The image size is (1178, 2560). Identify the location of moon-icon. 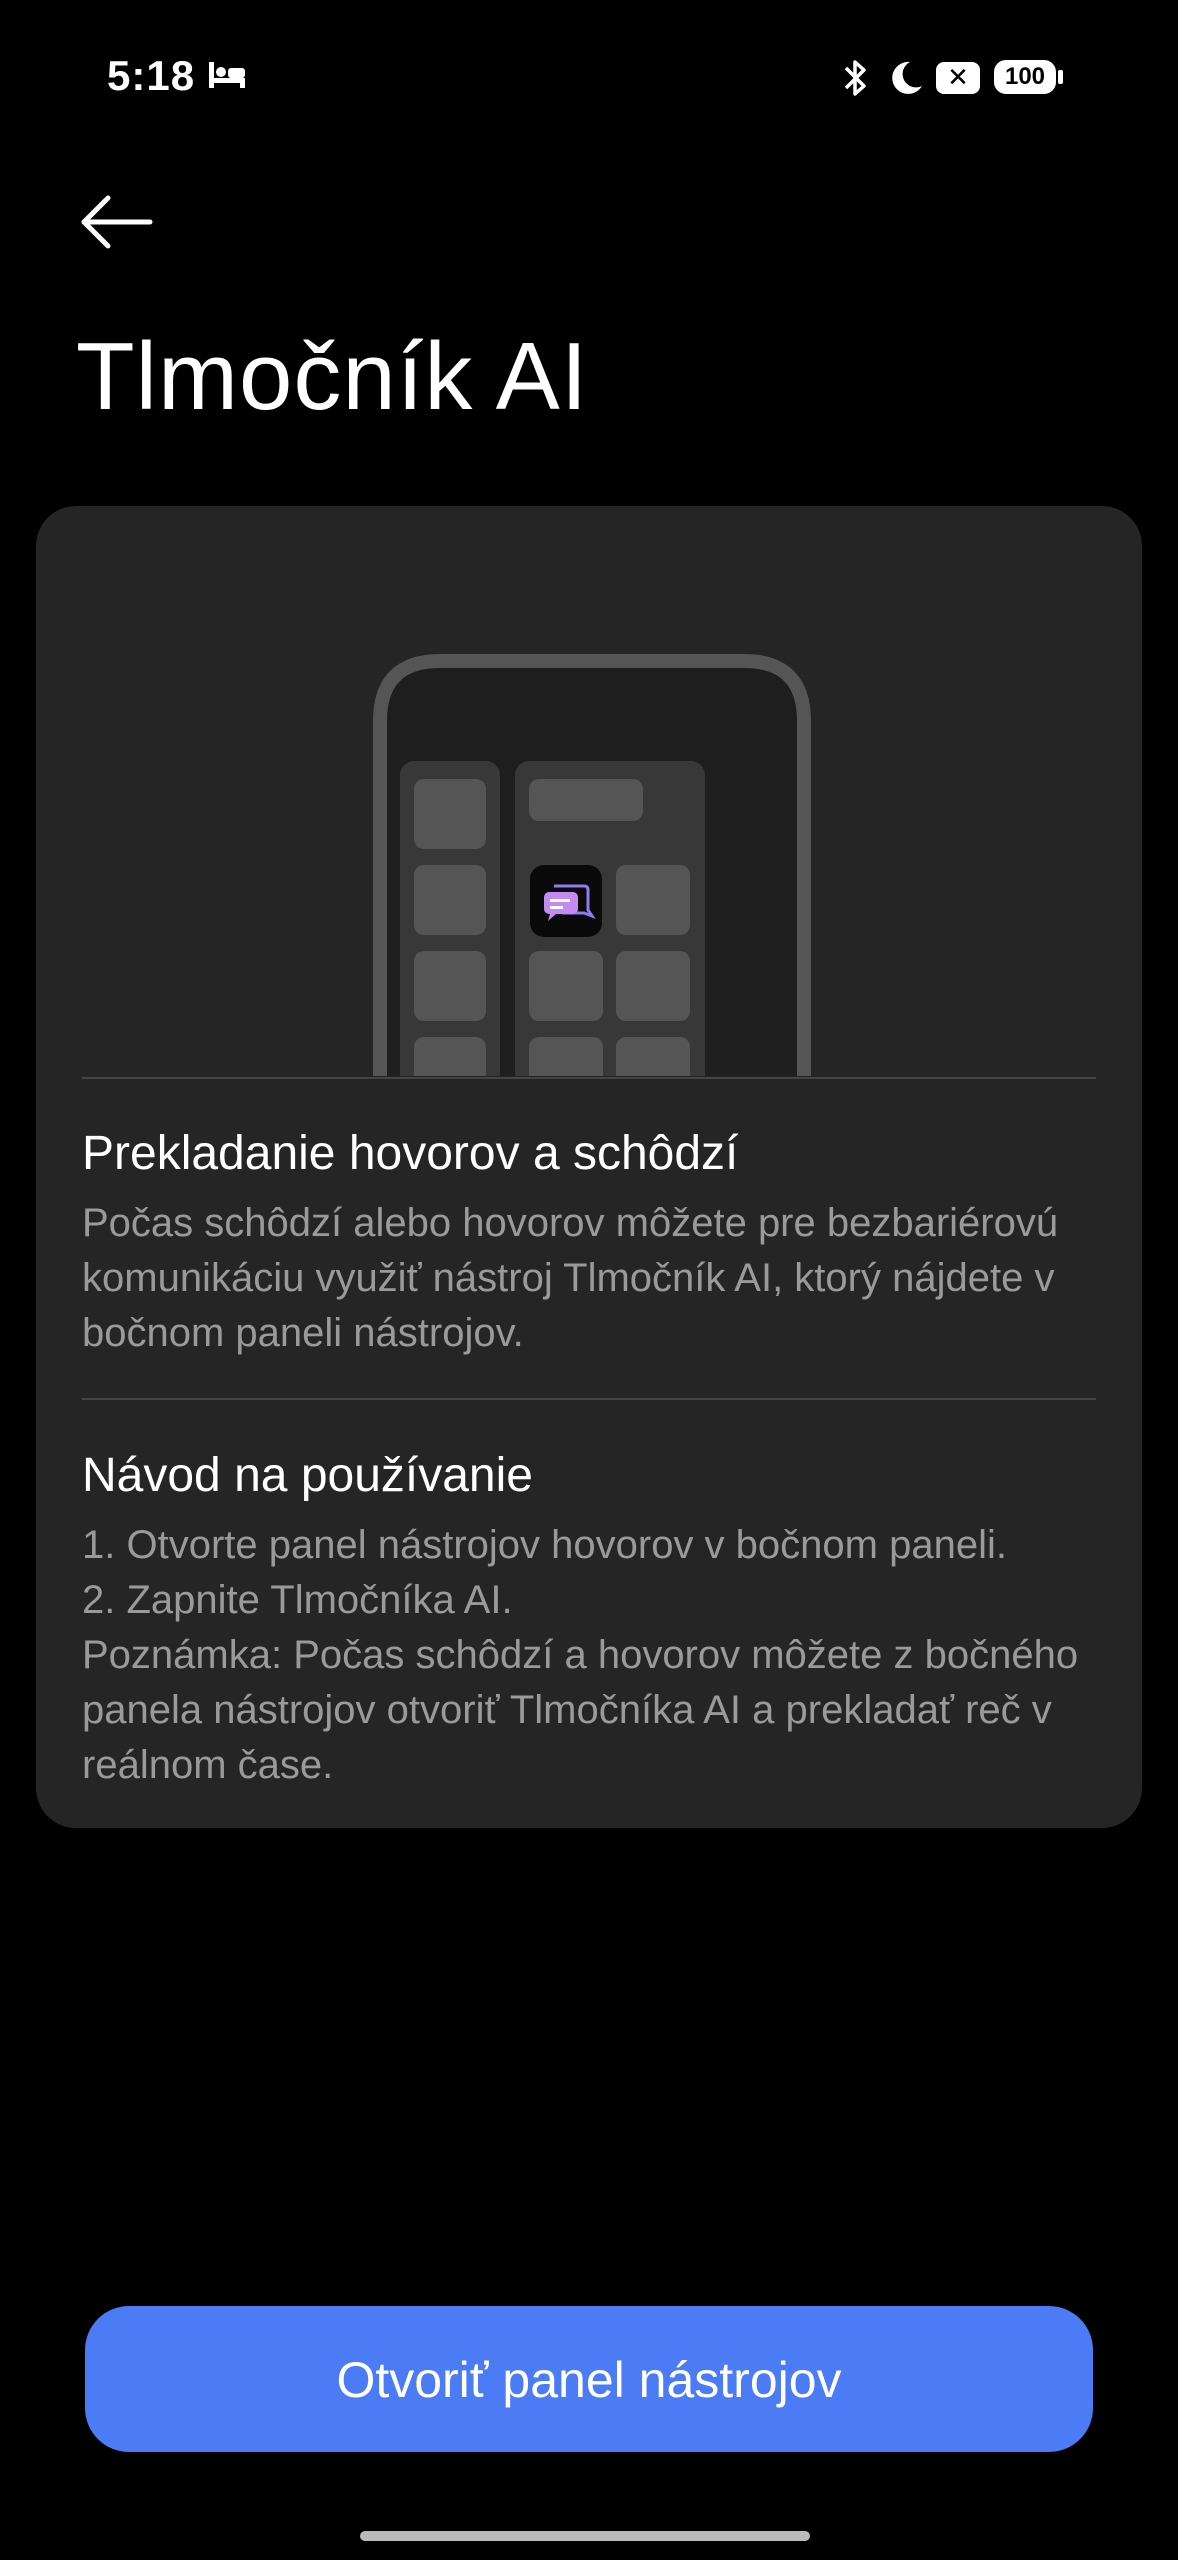
(907, 77).